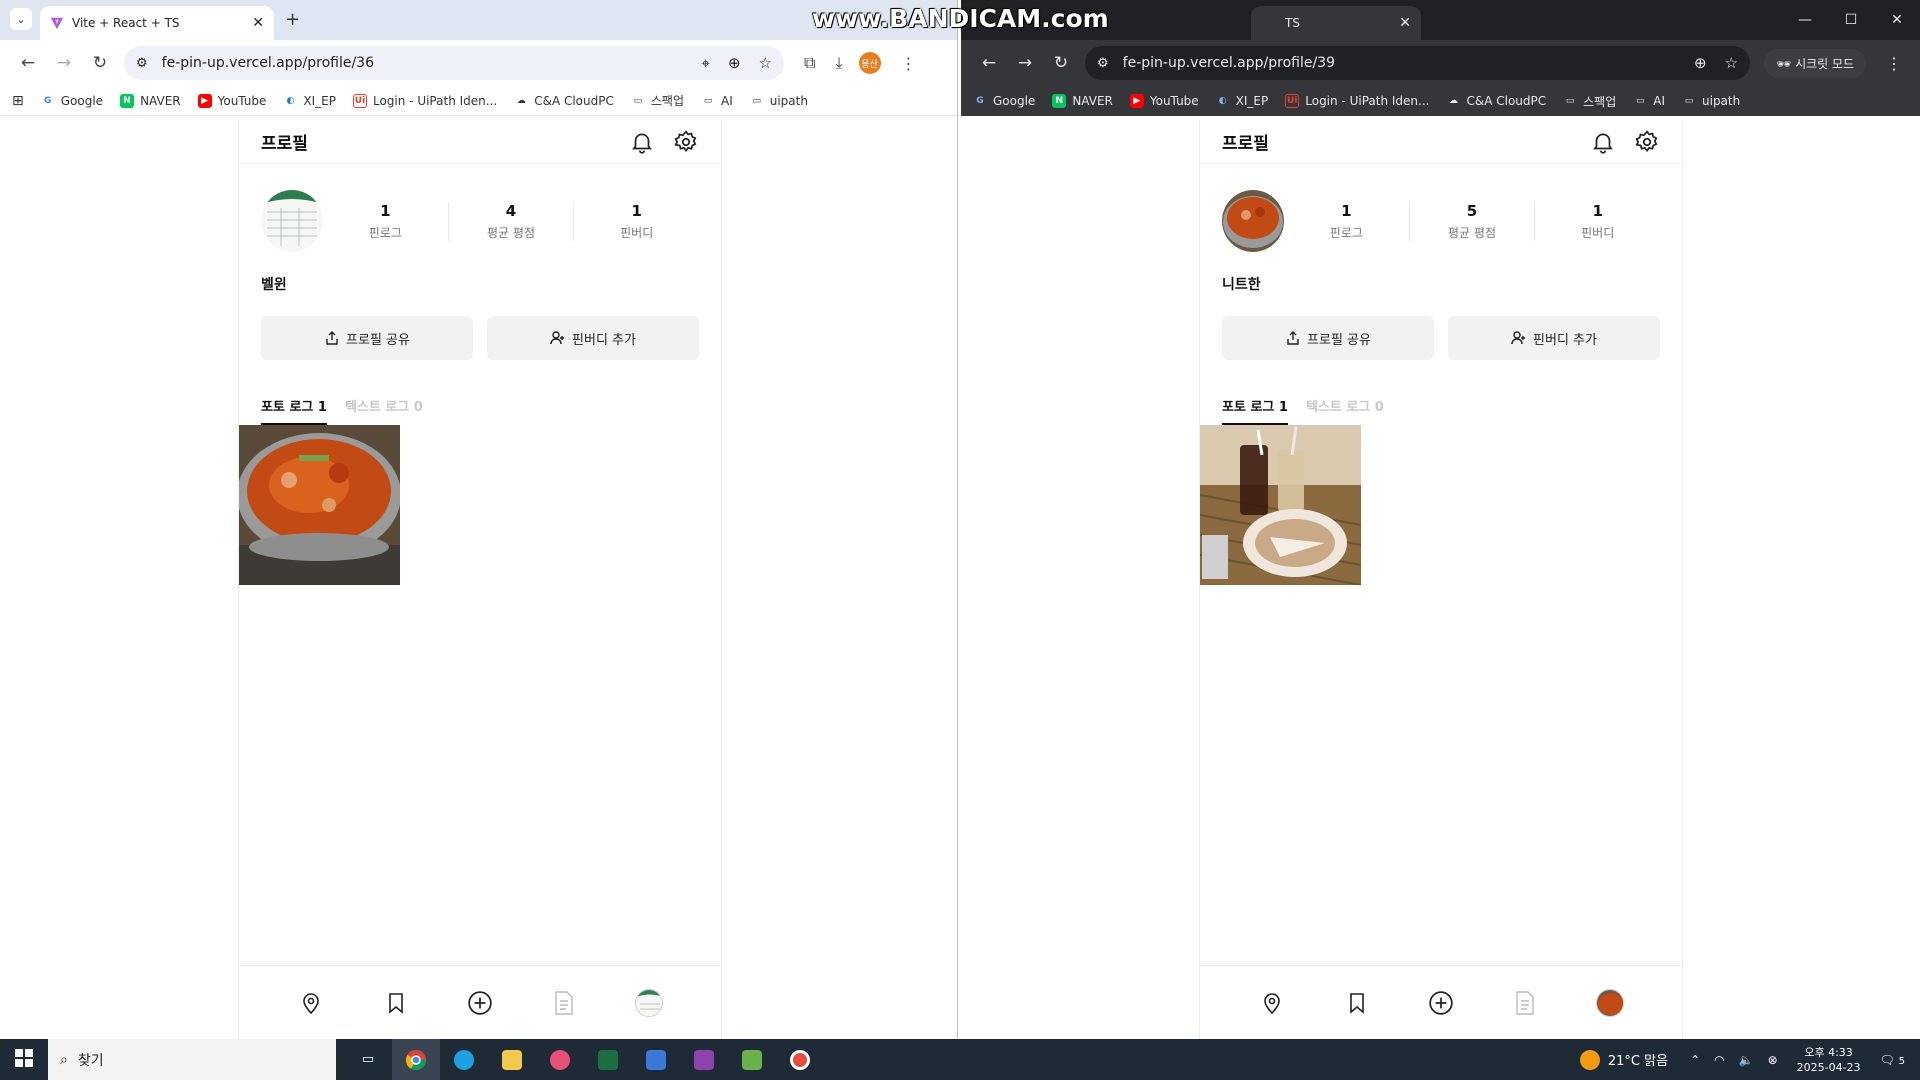  Describe the element at coordinates (24, 1059) in the screenshot. I see `windows-start-icon` at that location.